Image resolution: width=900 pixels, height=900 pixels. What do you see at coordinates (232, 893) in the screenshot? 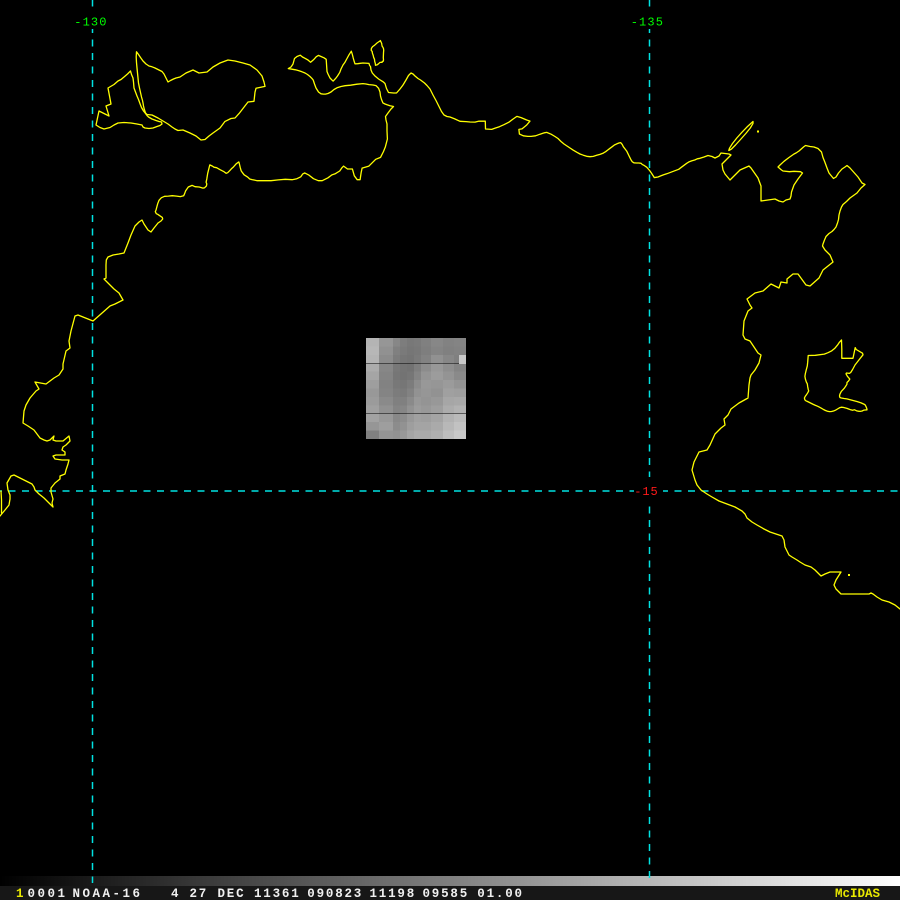
I see `svg-text: DEC` at bounding box center [232, 893].